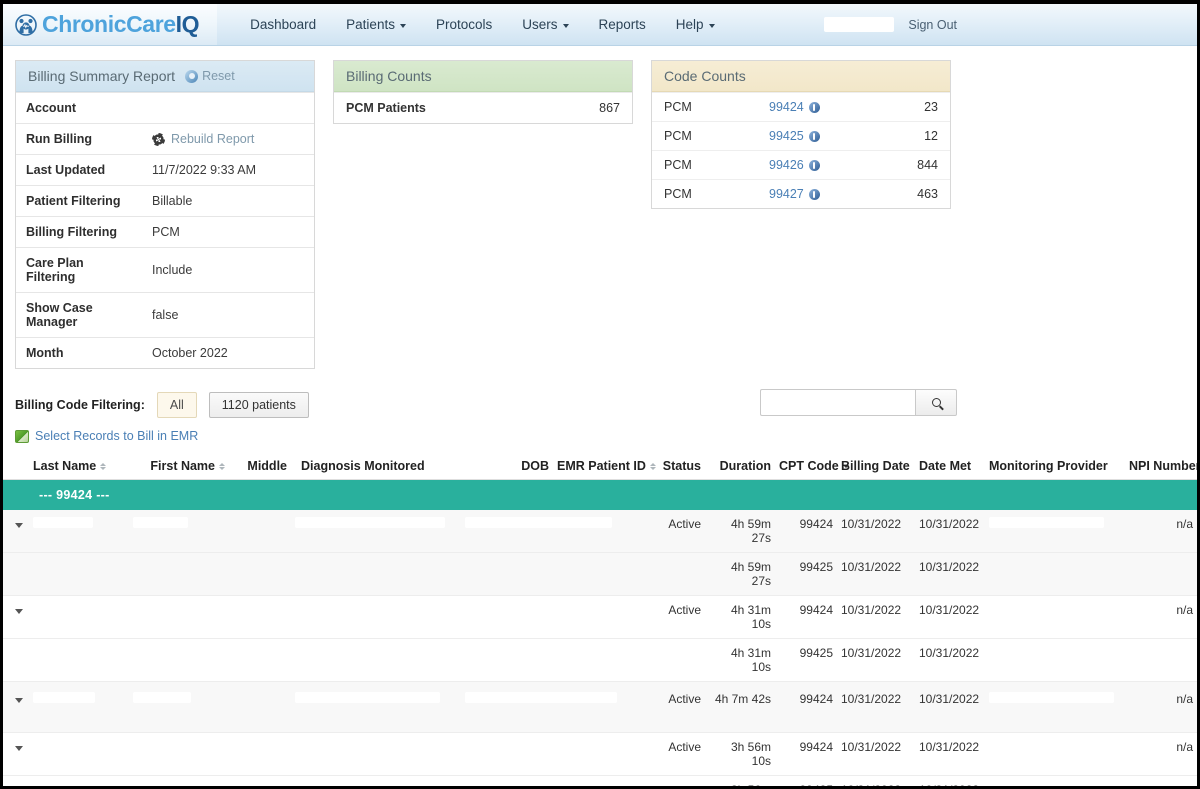  What do you see at coordinates (740, 754) in the screenshot?
I see `cell-duration: 3h 56m 10s` at bounding box center [740, 754].